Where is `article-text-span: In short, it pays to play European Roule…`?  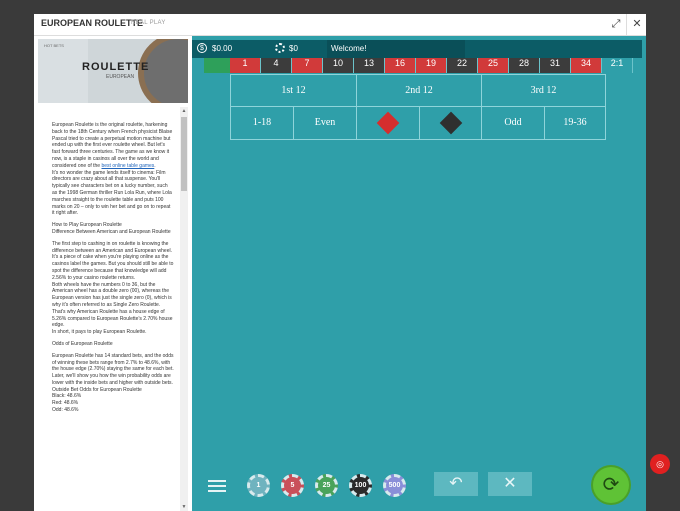
article-text-span: In short, it pays to play European Roule… is located at coordinates (99, 332).